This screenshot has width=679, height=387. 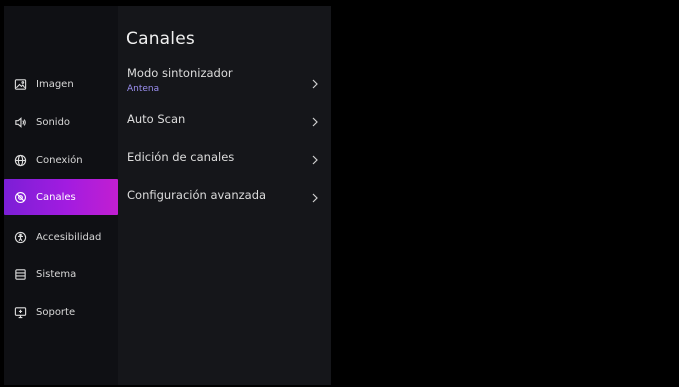 I want to click on menu-item-edicion-de-canales: Edición de canales, so click(x=224, y=160).